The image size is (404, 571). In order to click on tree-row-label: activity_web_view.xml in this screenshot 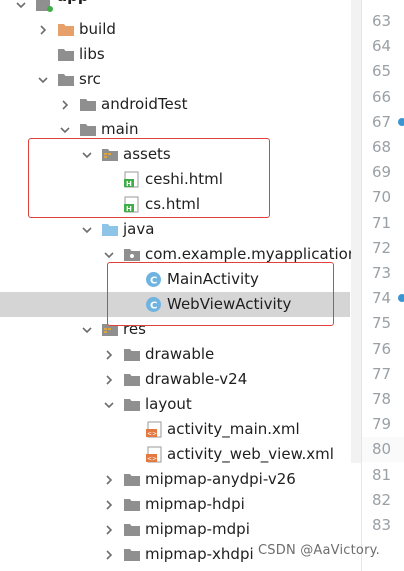, I will do `click(250, 454)`.